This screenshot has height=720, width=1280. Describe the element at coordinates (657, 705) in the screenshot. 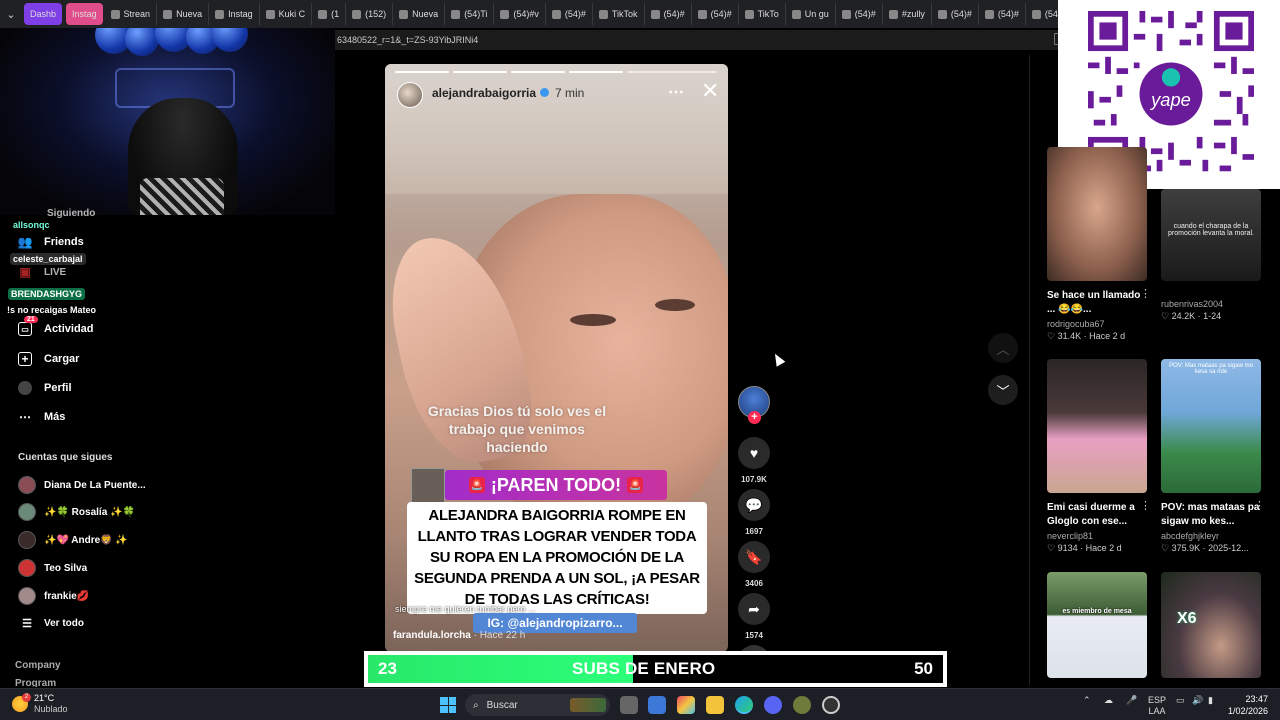

I see `store-icon` at that location.